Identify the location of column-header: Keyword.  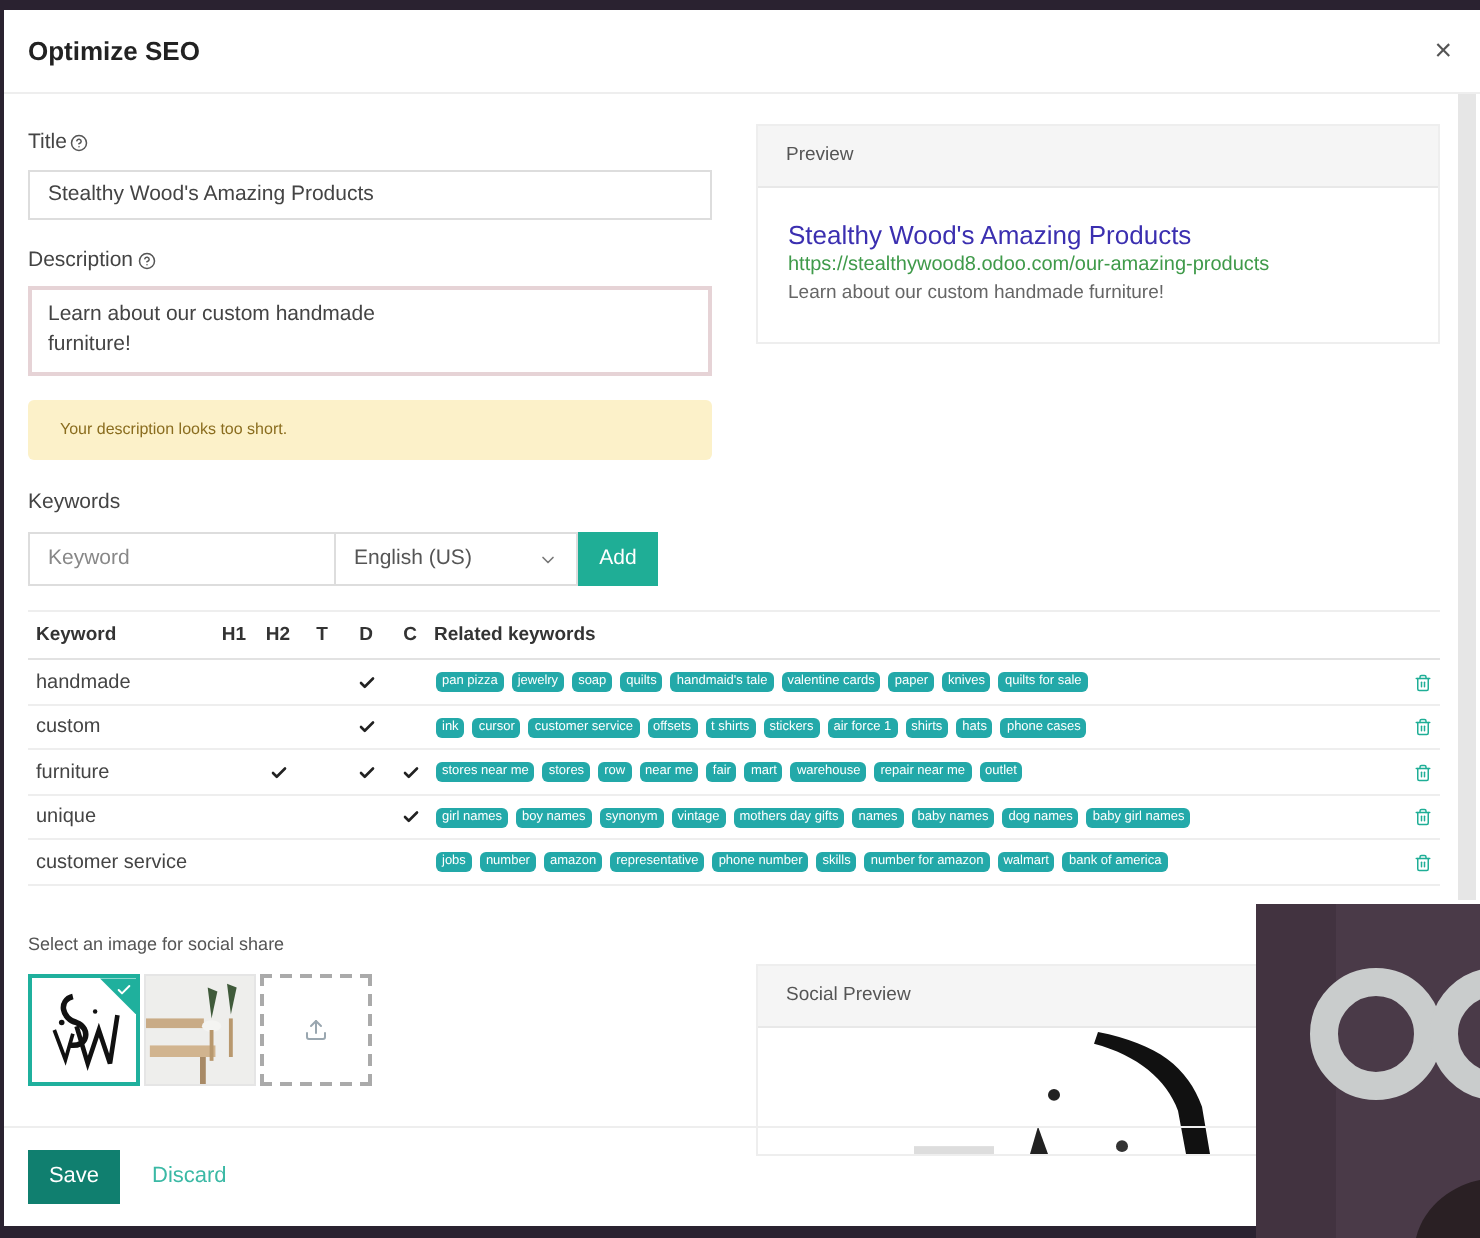
(76, 635).